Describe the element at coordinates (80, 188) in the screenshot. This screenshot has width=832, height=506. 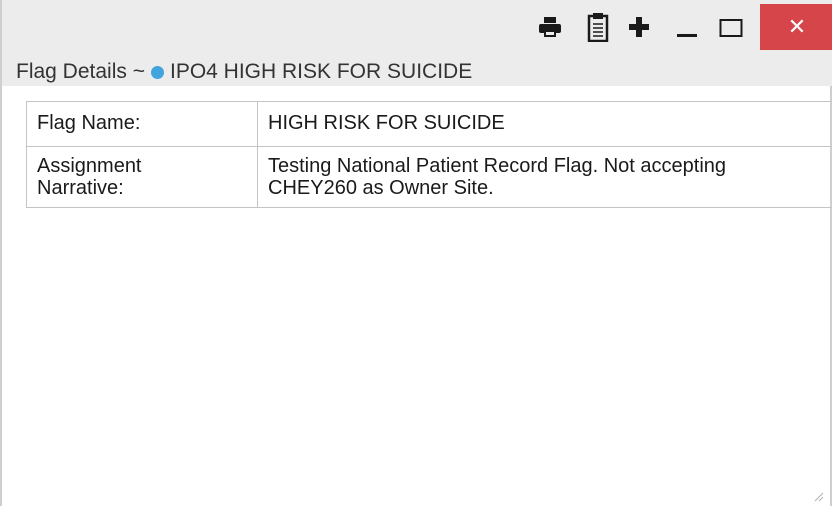
I see `label-line: Narrative:` at that location.